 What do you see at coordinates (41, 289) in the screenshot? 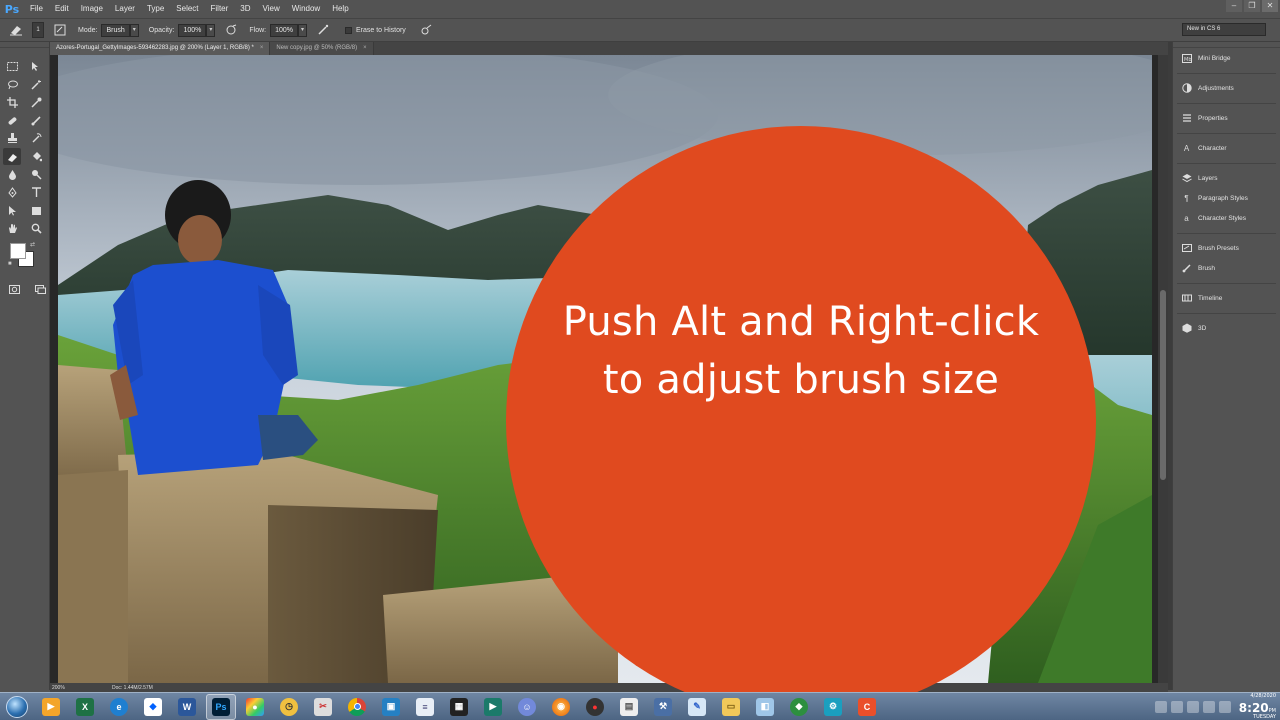
I see `screen-mode-icon` at bounding box center [41, 289].